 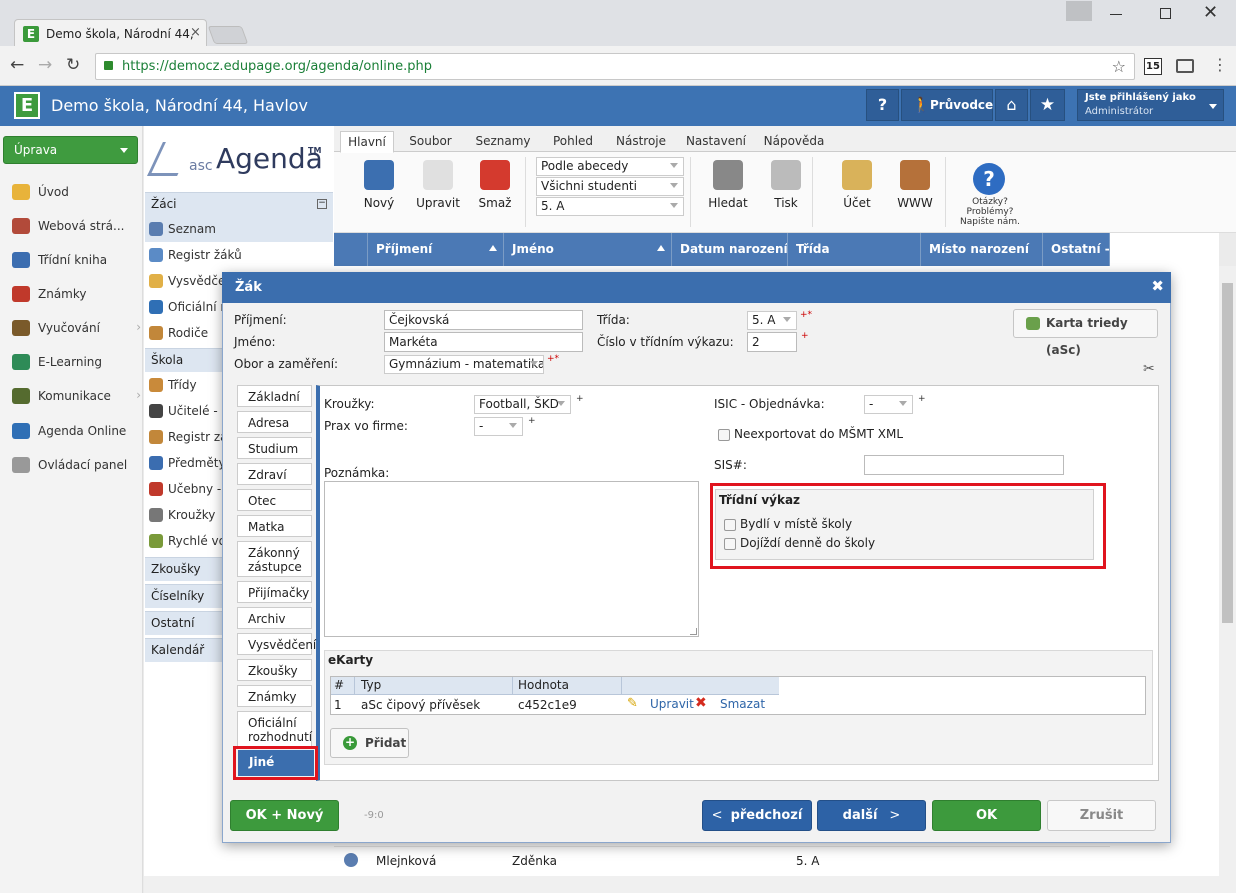 I want to click on maximize-icon, so click(x=1165, y=13).